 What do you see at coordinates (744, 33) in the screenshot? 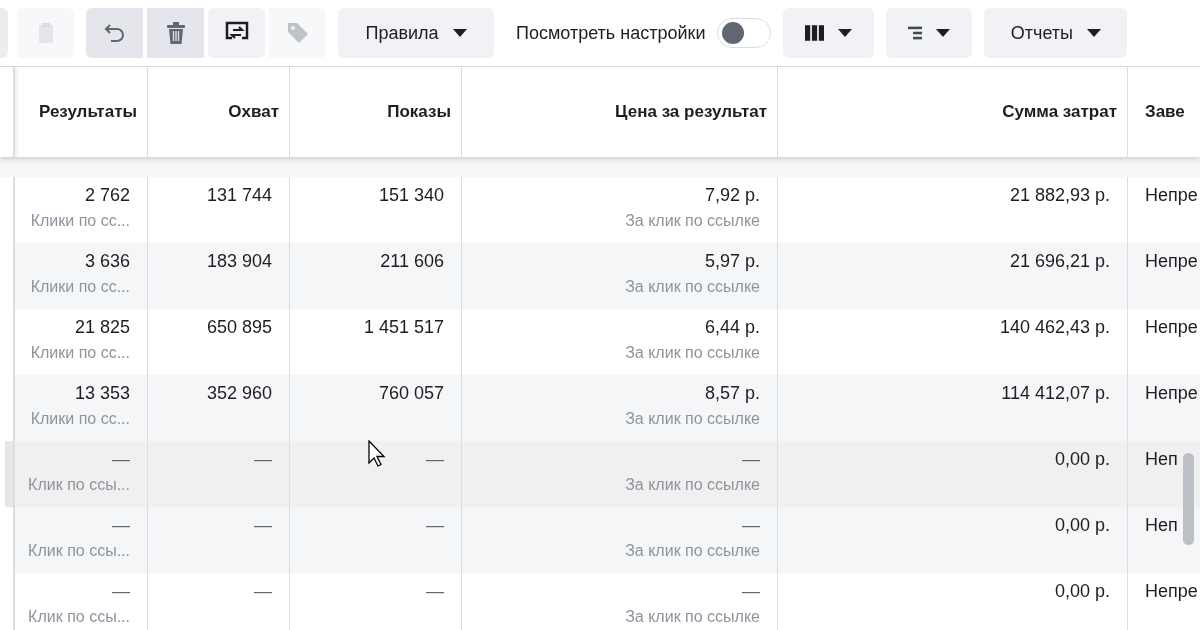
I see `toggle-switch` at bounding box center [744, 33].